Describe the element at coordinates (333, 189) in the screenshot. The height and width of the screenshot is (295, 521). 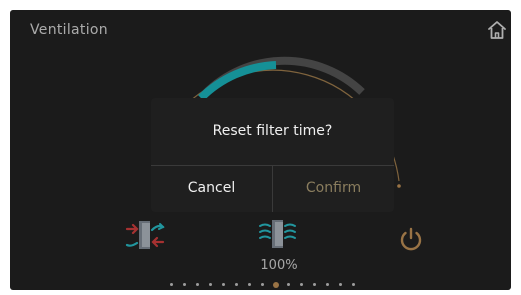
I see `confirm-button: Confirm` at that location.